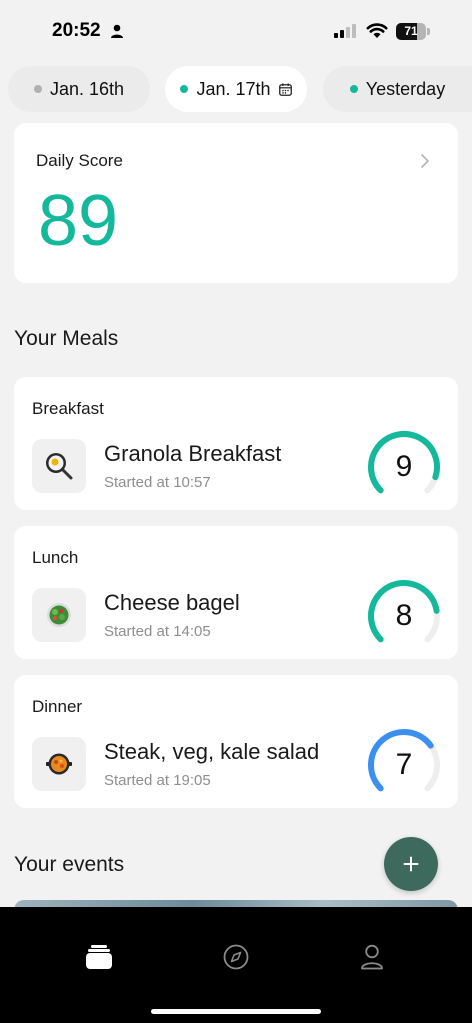  What do you see at coordinates (212, 751) in the screenshot?
I see `meal-name: Steak, veg, kale salad` at bounding box center [212, 751].